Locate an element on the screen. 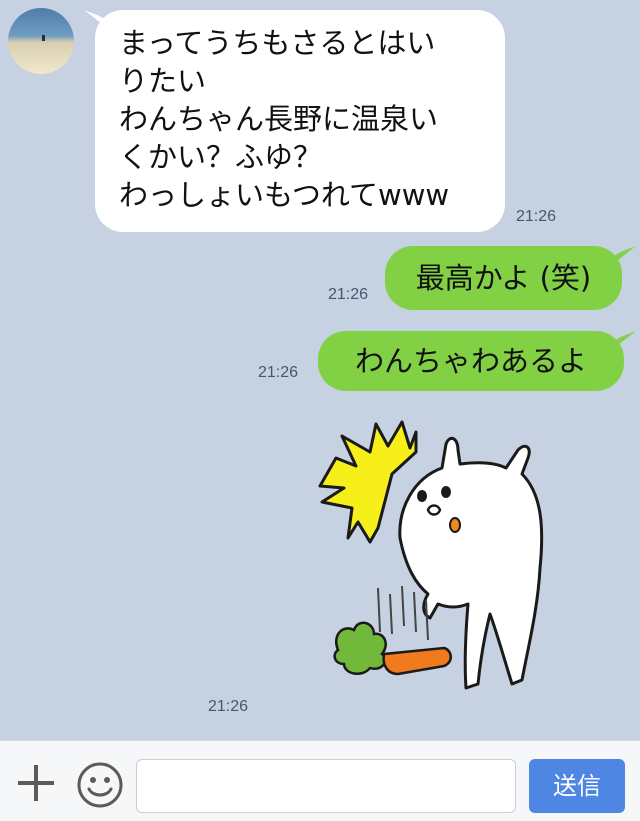  rabbit-left-eye is located at coordinates (422, 496).